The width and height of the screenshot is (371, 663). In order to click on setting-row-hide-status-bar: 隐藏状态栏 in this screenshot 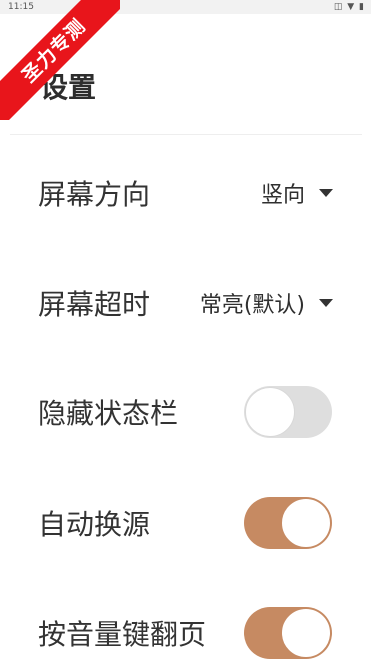, I will do `click(185, 412)`.